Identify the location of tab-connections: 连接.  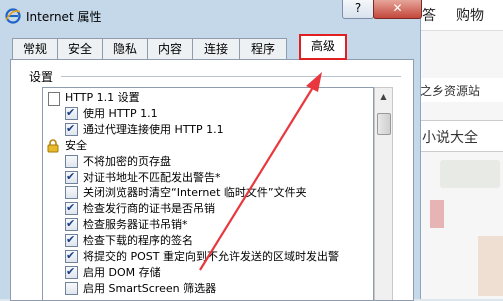
(216, 48).